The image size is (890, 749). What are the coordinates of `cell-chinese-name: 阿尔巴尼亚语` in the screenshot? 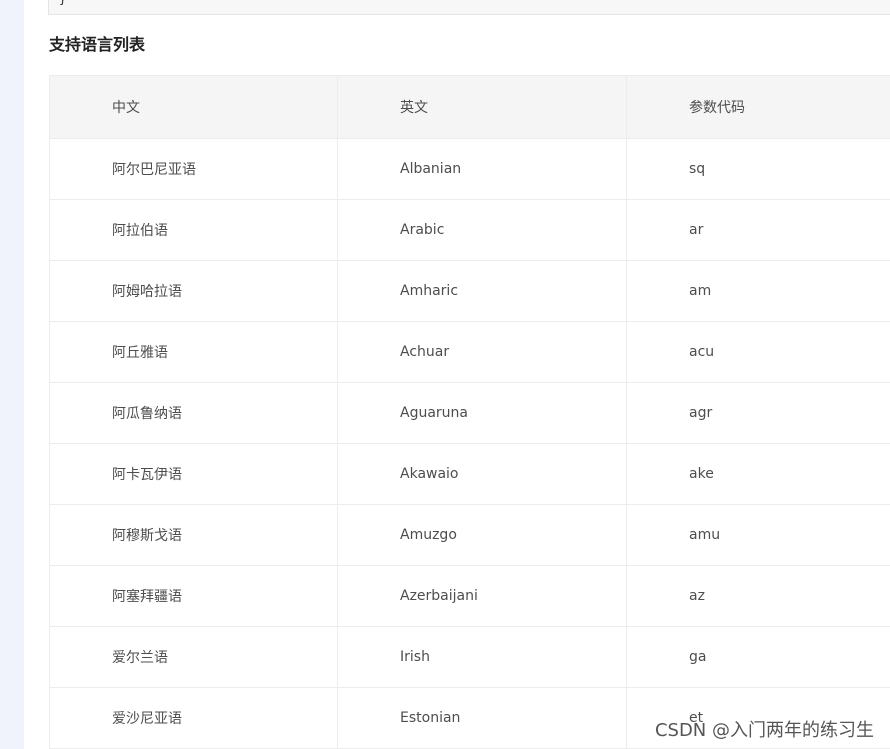 It's located at (193, 169).